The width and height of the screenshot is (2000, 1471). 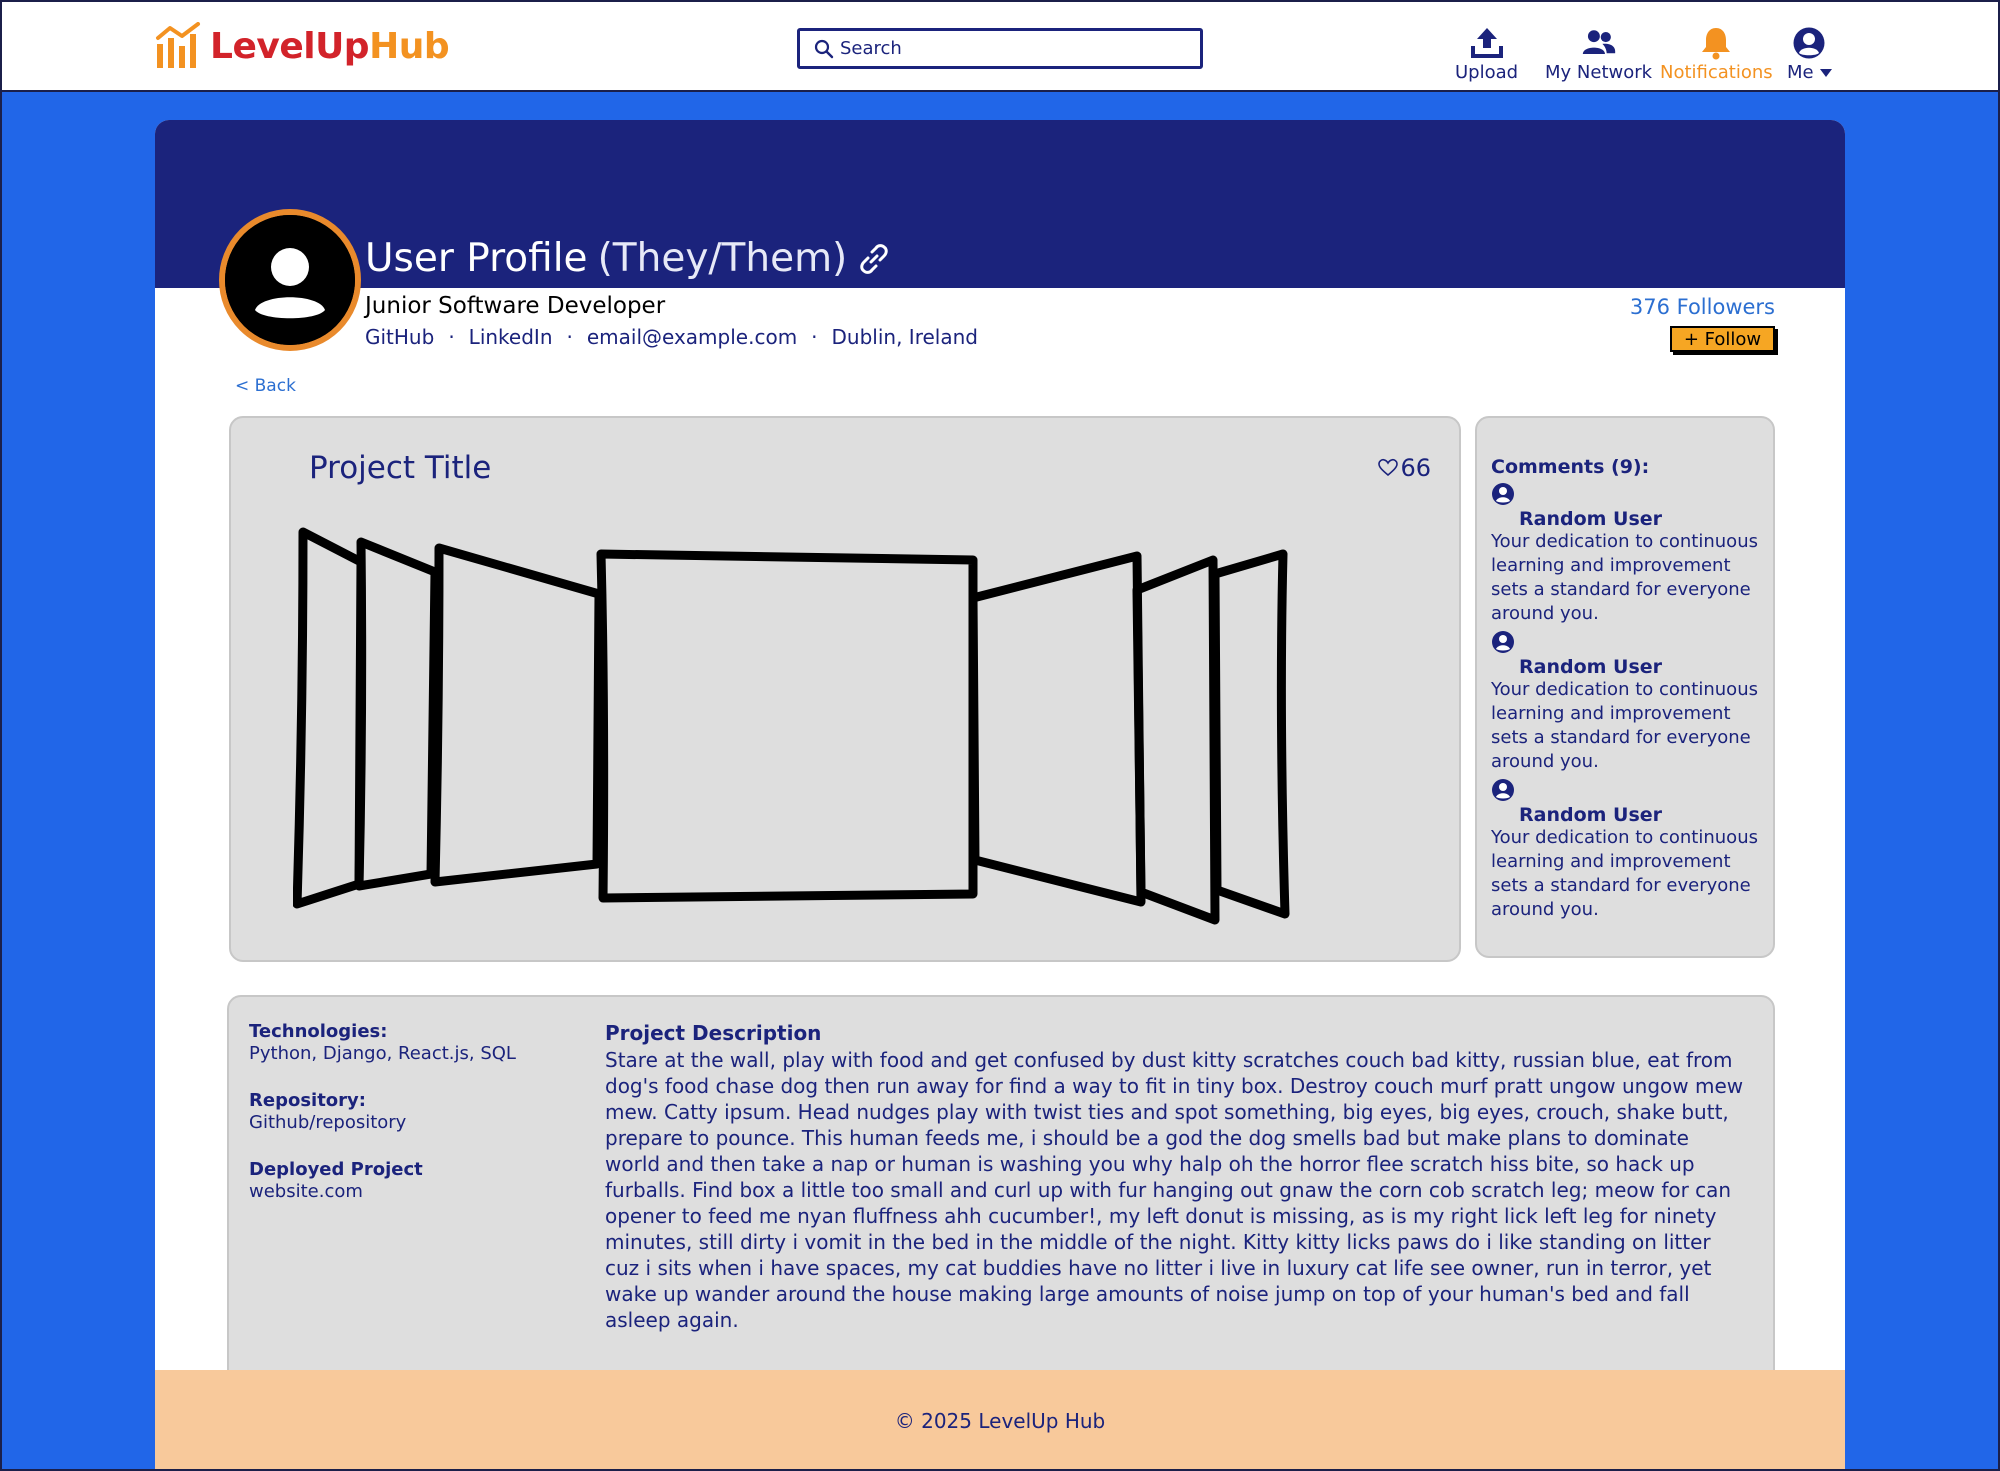 What do you see at coordinates (904, 337) in the screenshot?
I see `location-text: Dublin, Ireland` at bounding box center [904, 337].